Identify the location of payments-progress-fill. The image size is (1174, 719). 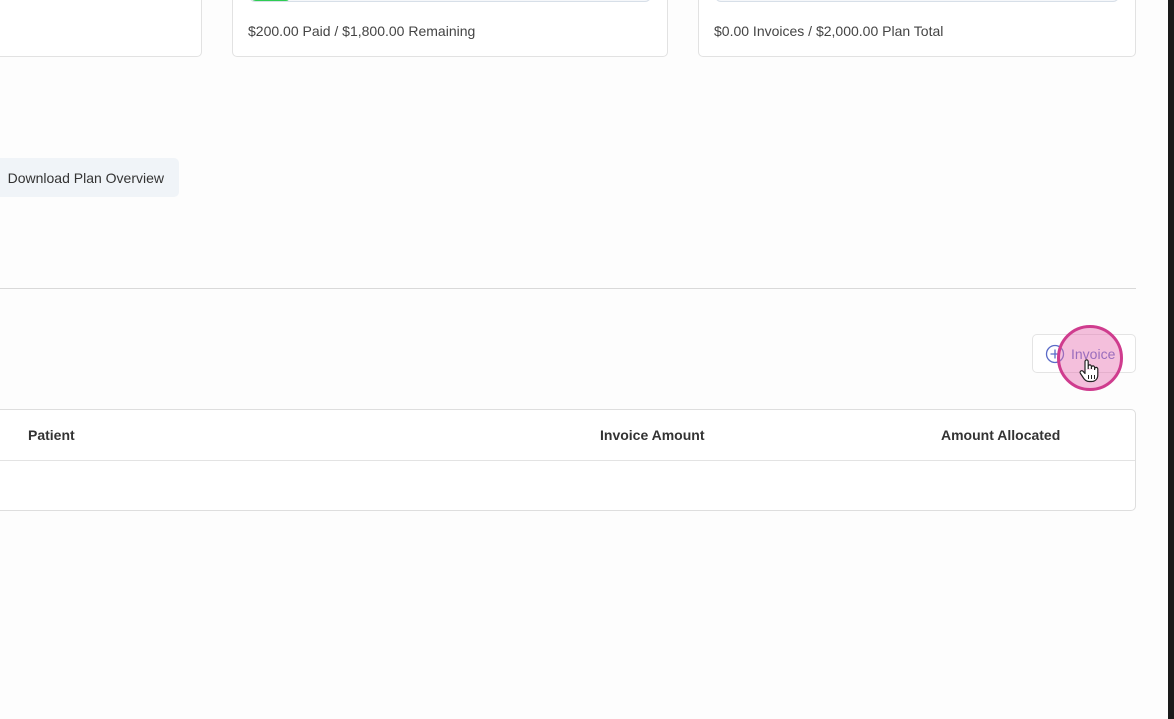
(270, 0).